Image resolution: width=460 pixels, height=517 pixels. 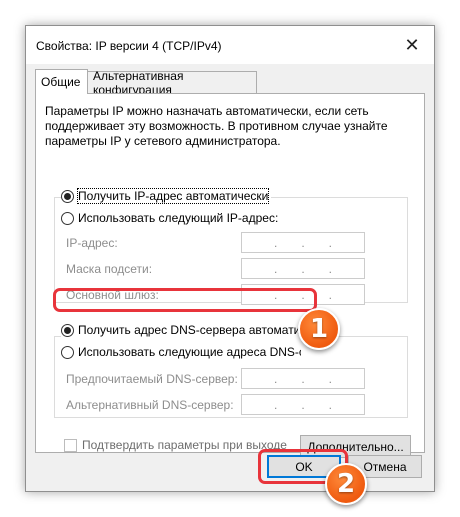 I want to click on title-bar: Свойства: IP версии 4 (TCP/IPv4) ✕, so click(x=230, y=45).